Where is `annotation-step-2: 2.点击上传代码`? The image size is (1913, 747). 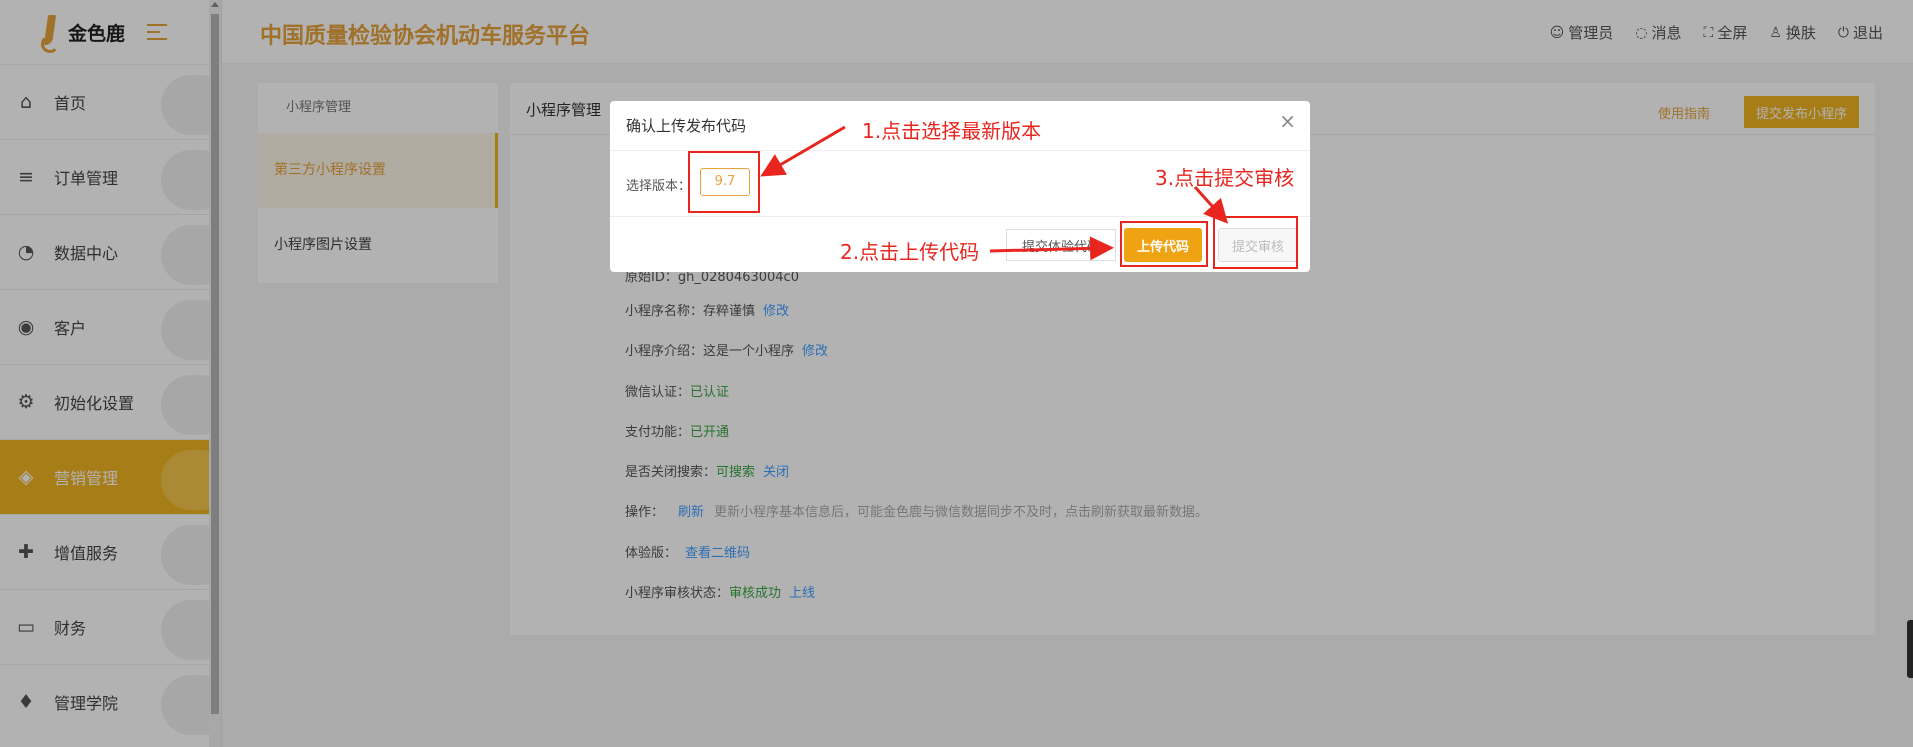
annotation-step-2: 2.点击上传代码 is located at coordinates (910, 252).